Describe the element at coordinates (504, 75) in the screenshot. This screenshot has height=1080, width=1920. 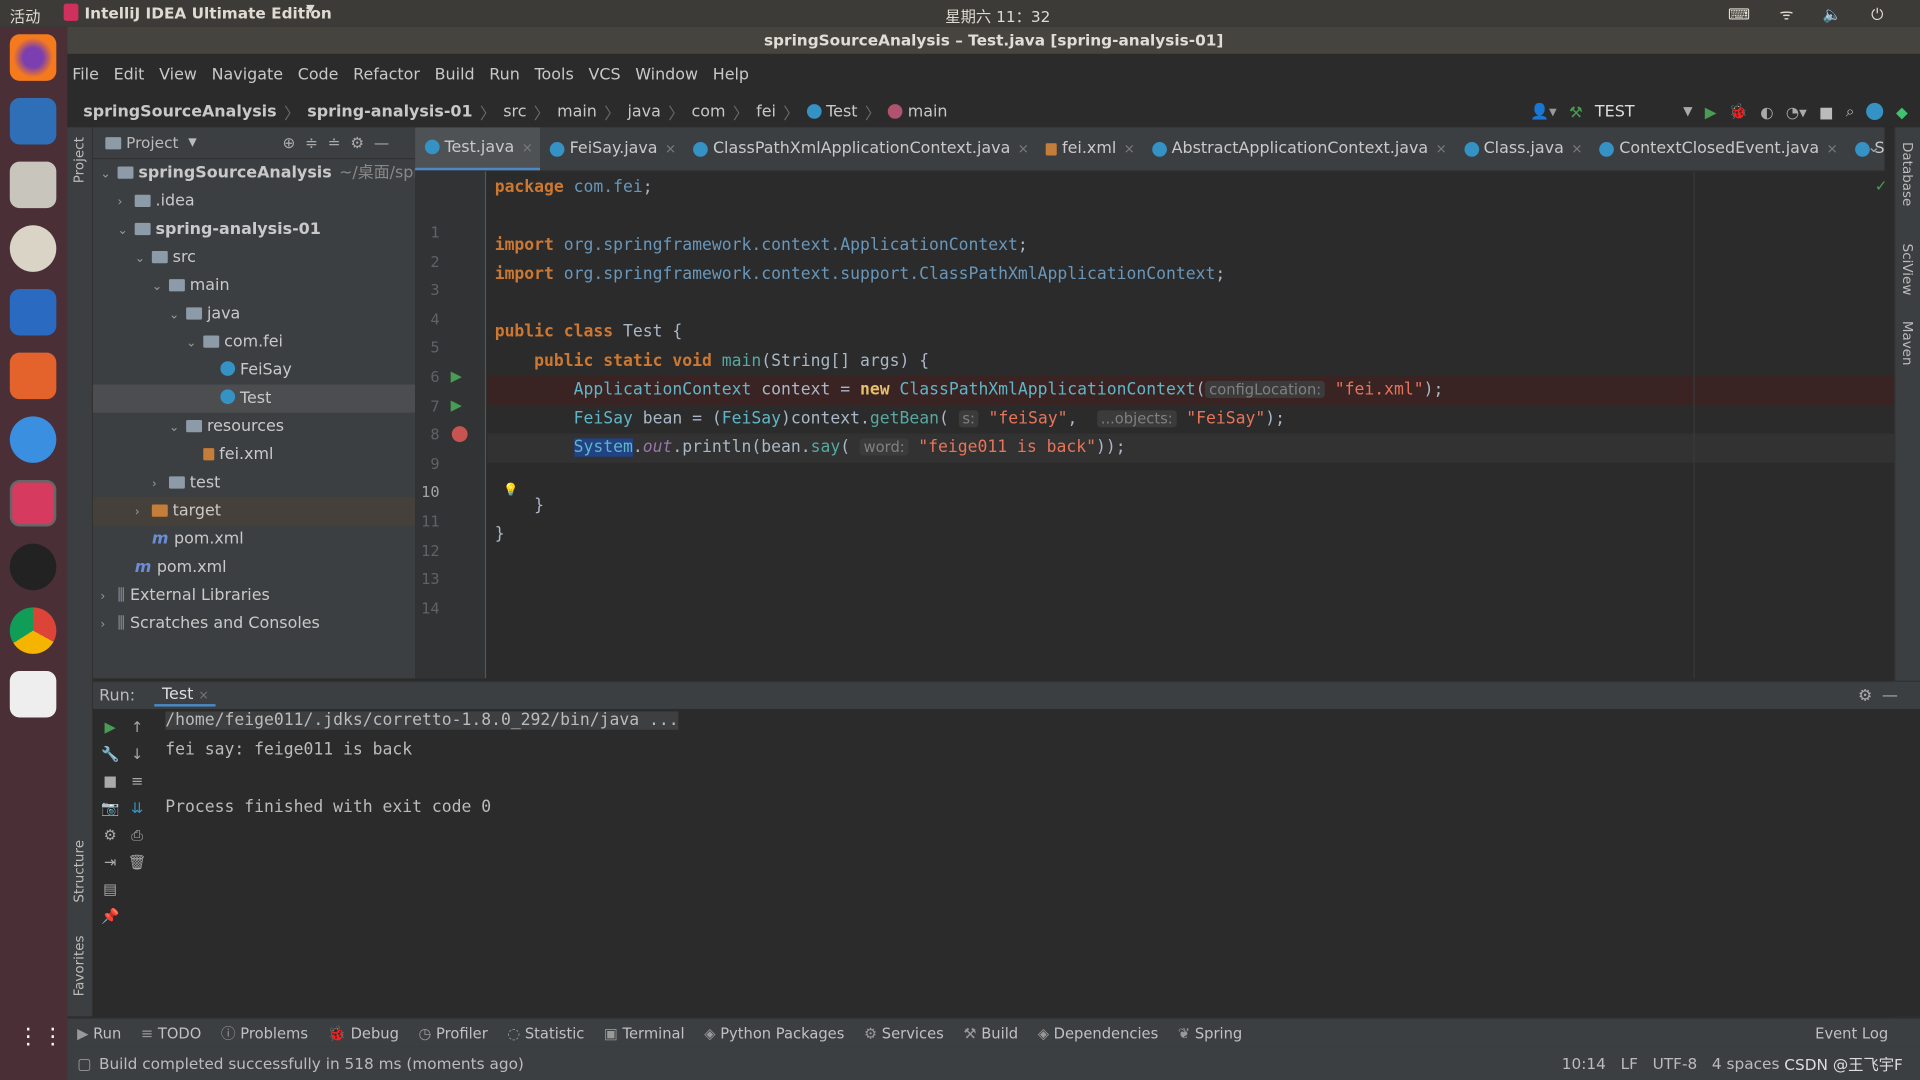
I see `menu-run: Run` at that location.